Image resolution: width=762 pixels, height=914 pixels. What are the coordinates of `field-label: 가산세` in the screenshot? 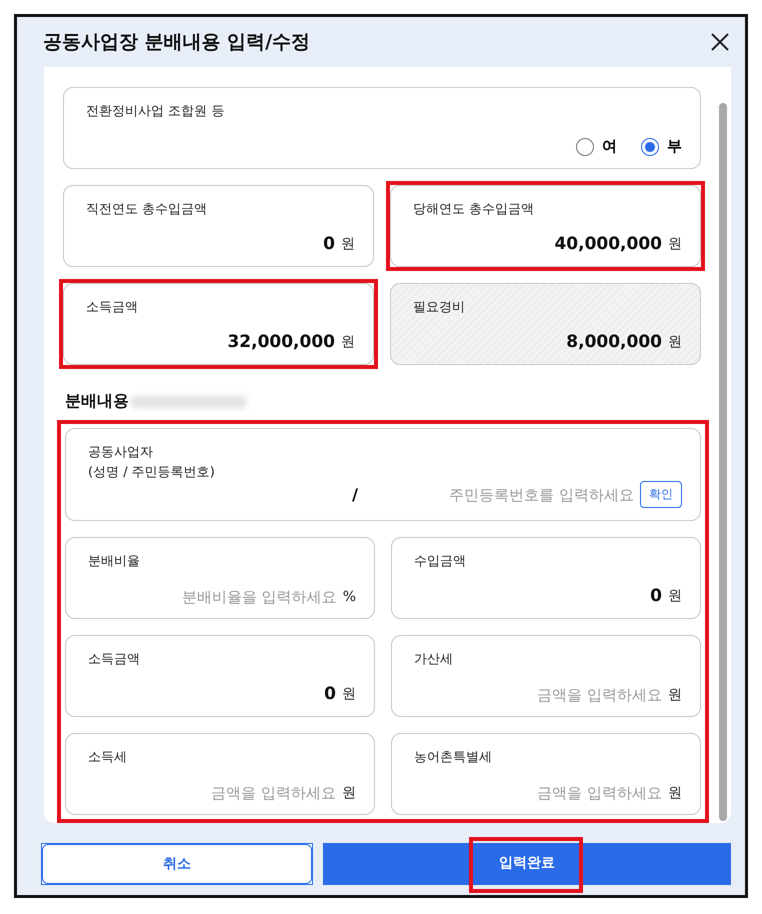 It's located at (434, 659).